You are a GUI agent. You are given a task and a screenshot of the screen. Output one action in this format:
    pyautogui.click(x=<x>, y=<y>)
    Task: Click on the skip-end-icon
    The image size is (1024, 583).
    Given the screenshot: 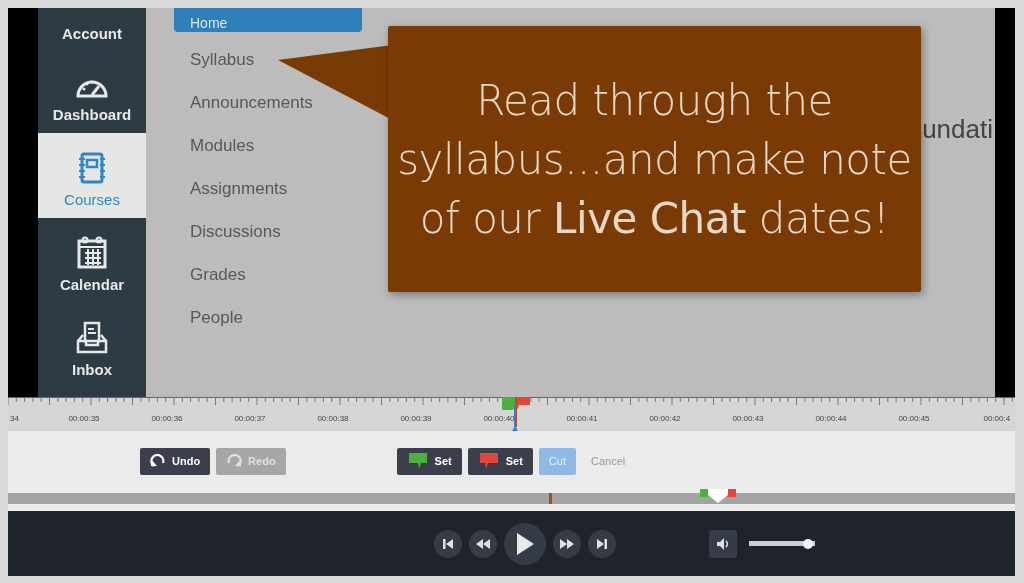 What is the action you would take?
    pyautogui.click(x=602, y=543)
    